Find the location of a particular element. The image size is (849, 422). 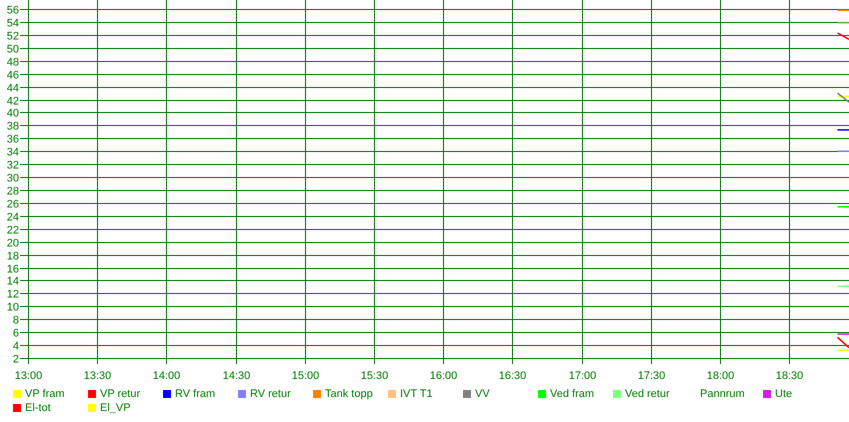

legend-label: Ute is located at coordinates (783, 394).